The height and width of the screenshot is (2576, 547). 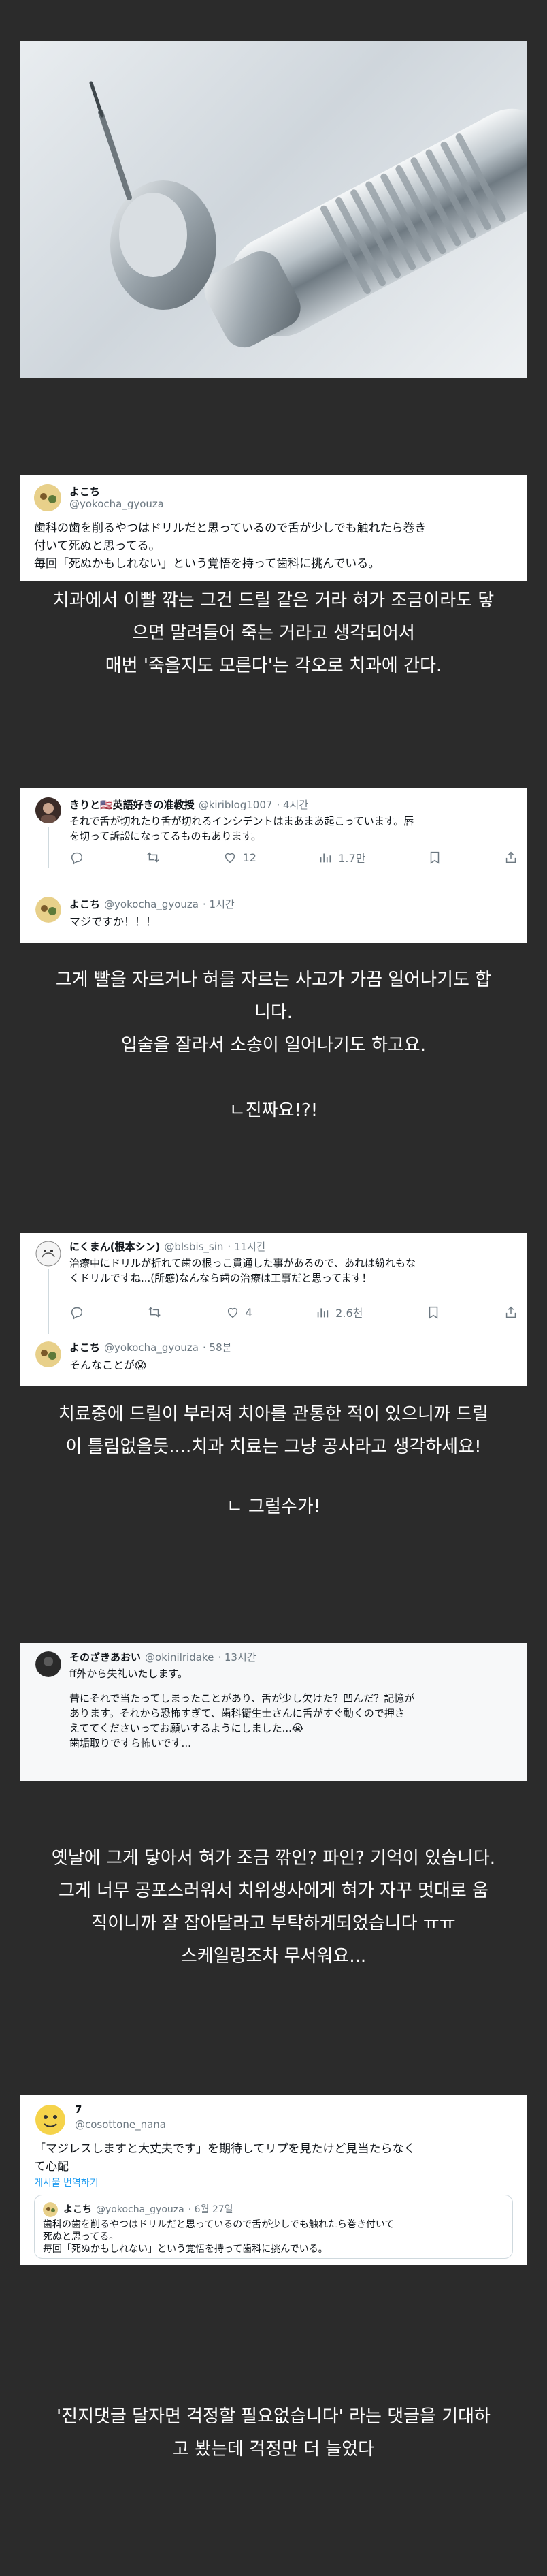 What do you see at coordinates (242, 1263) in the screenshot?
I see `tweet-line: 治療中にドリルが折れて歯の根っこ貫通した事があるので、あれは紛れもな` at bounding box center [242, 1263].